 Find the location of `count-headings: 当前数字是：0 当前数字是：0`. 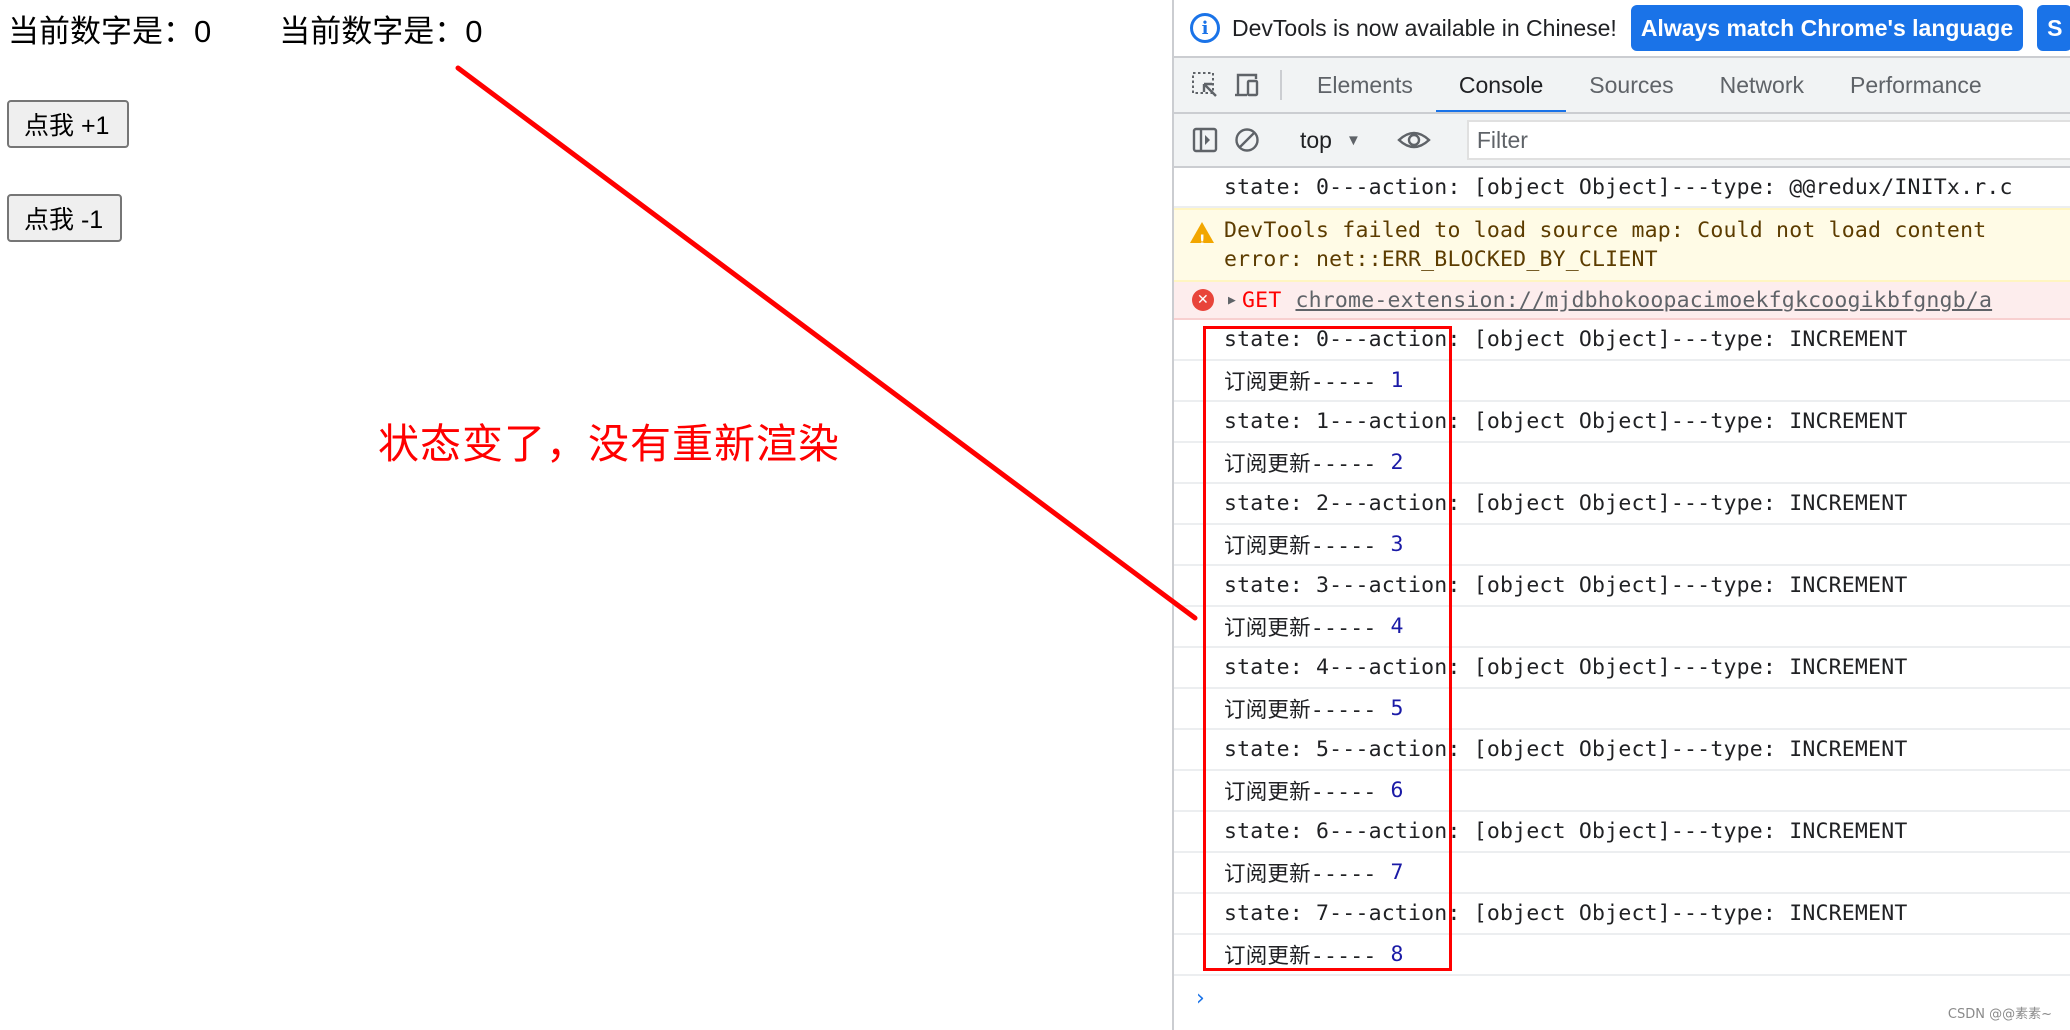

count-headings: 当前数字是：0 当前数字是：0 is located at coordinates (245, 32).